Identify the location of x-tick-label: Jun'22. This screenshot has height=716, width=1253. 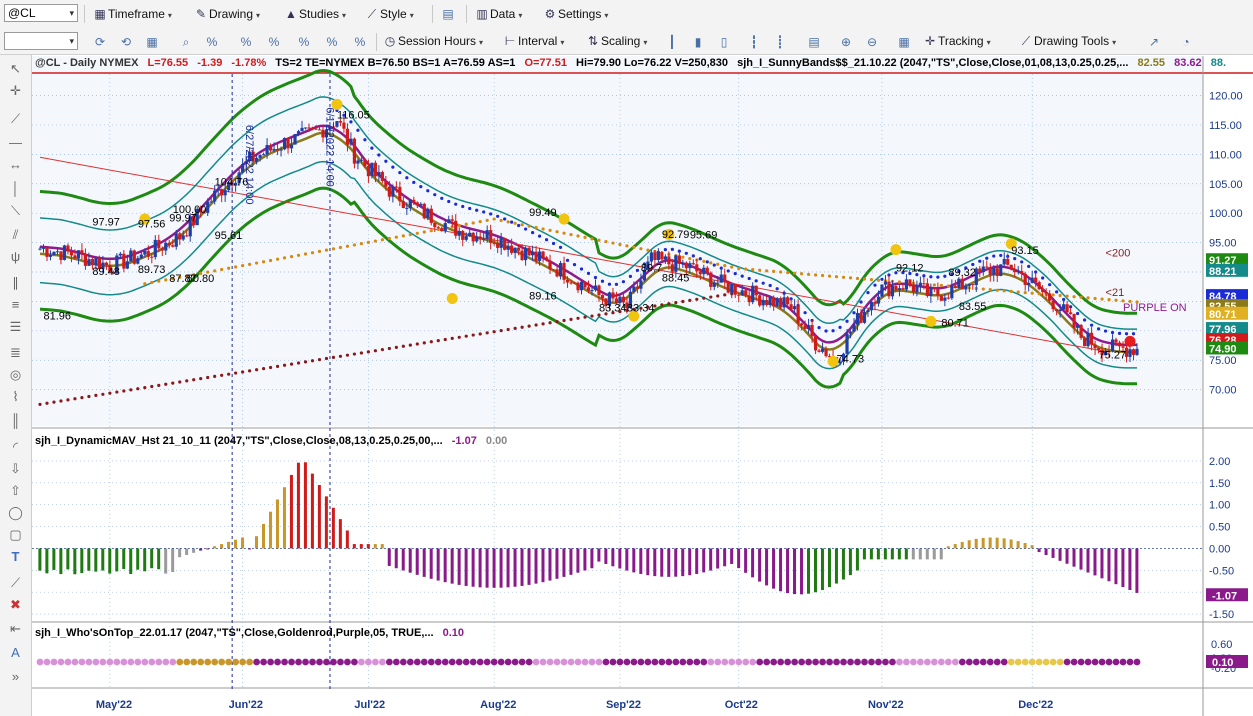
(246, 705).